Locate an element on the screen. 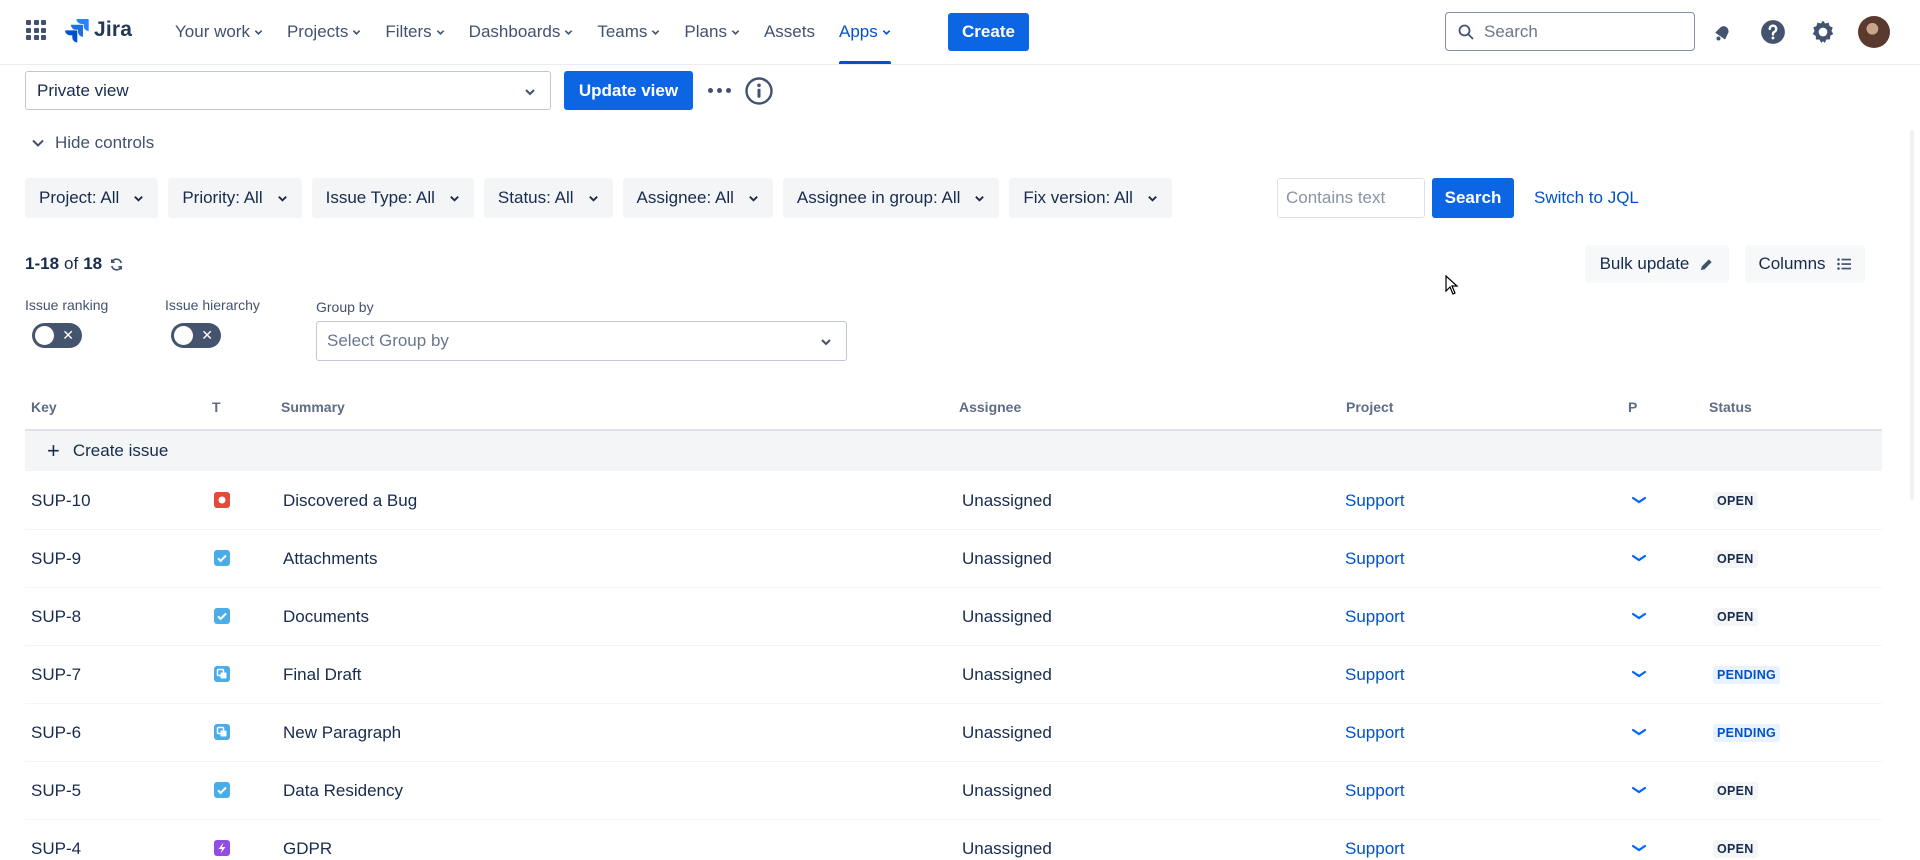 Image resolution: width=1920 pixels, height=860 pixels. nav-plans: Plans is located at coordinates (712, 32).